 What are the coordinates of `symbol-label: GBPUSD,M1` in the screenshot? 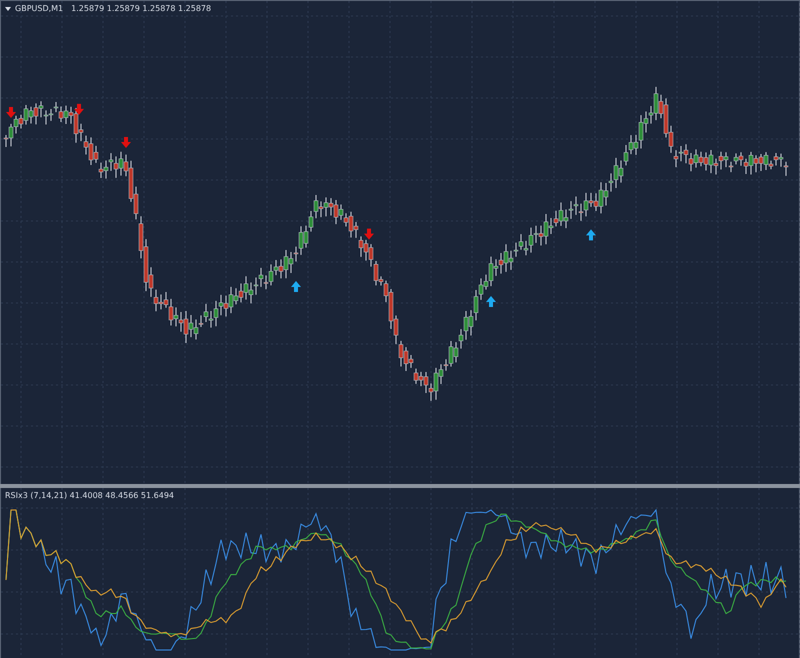 It's located at (39, 8).